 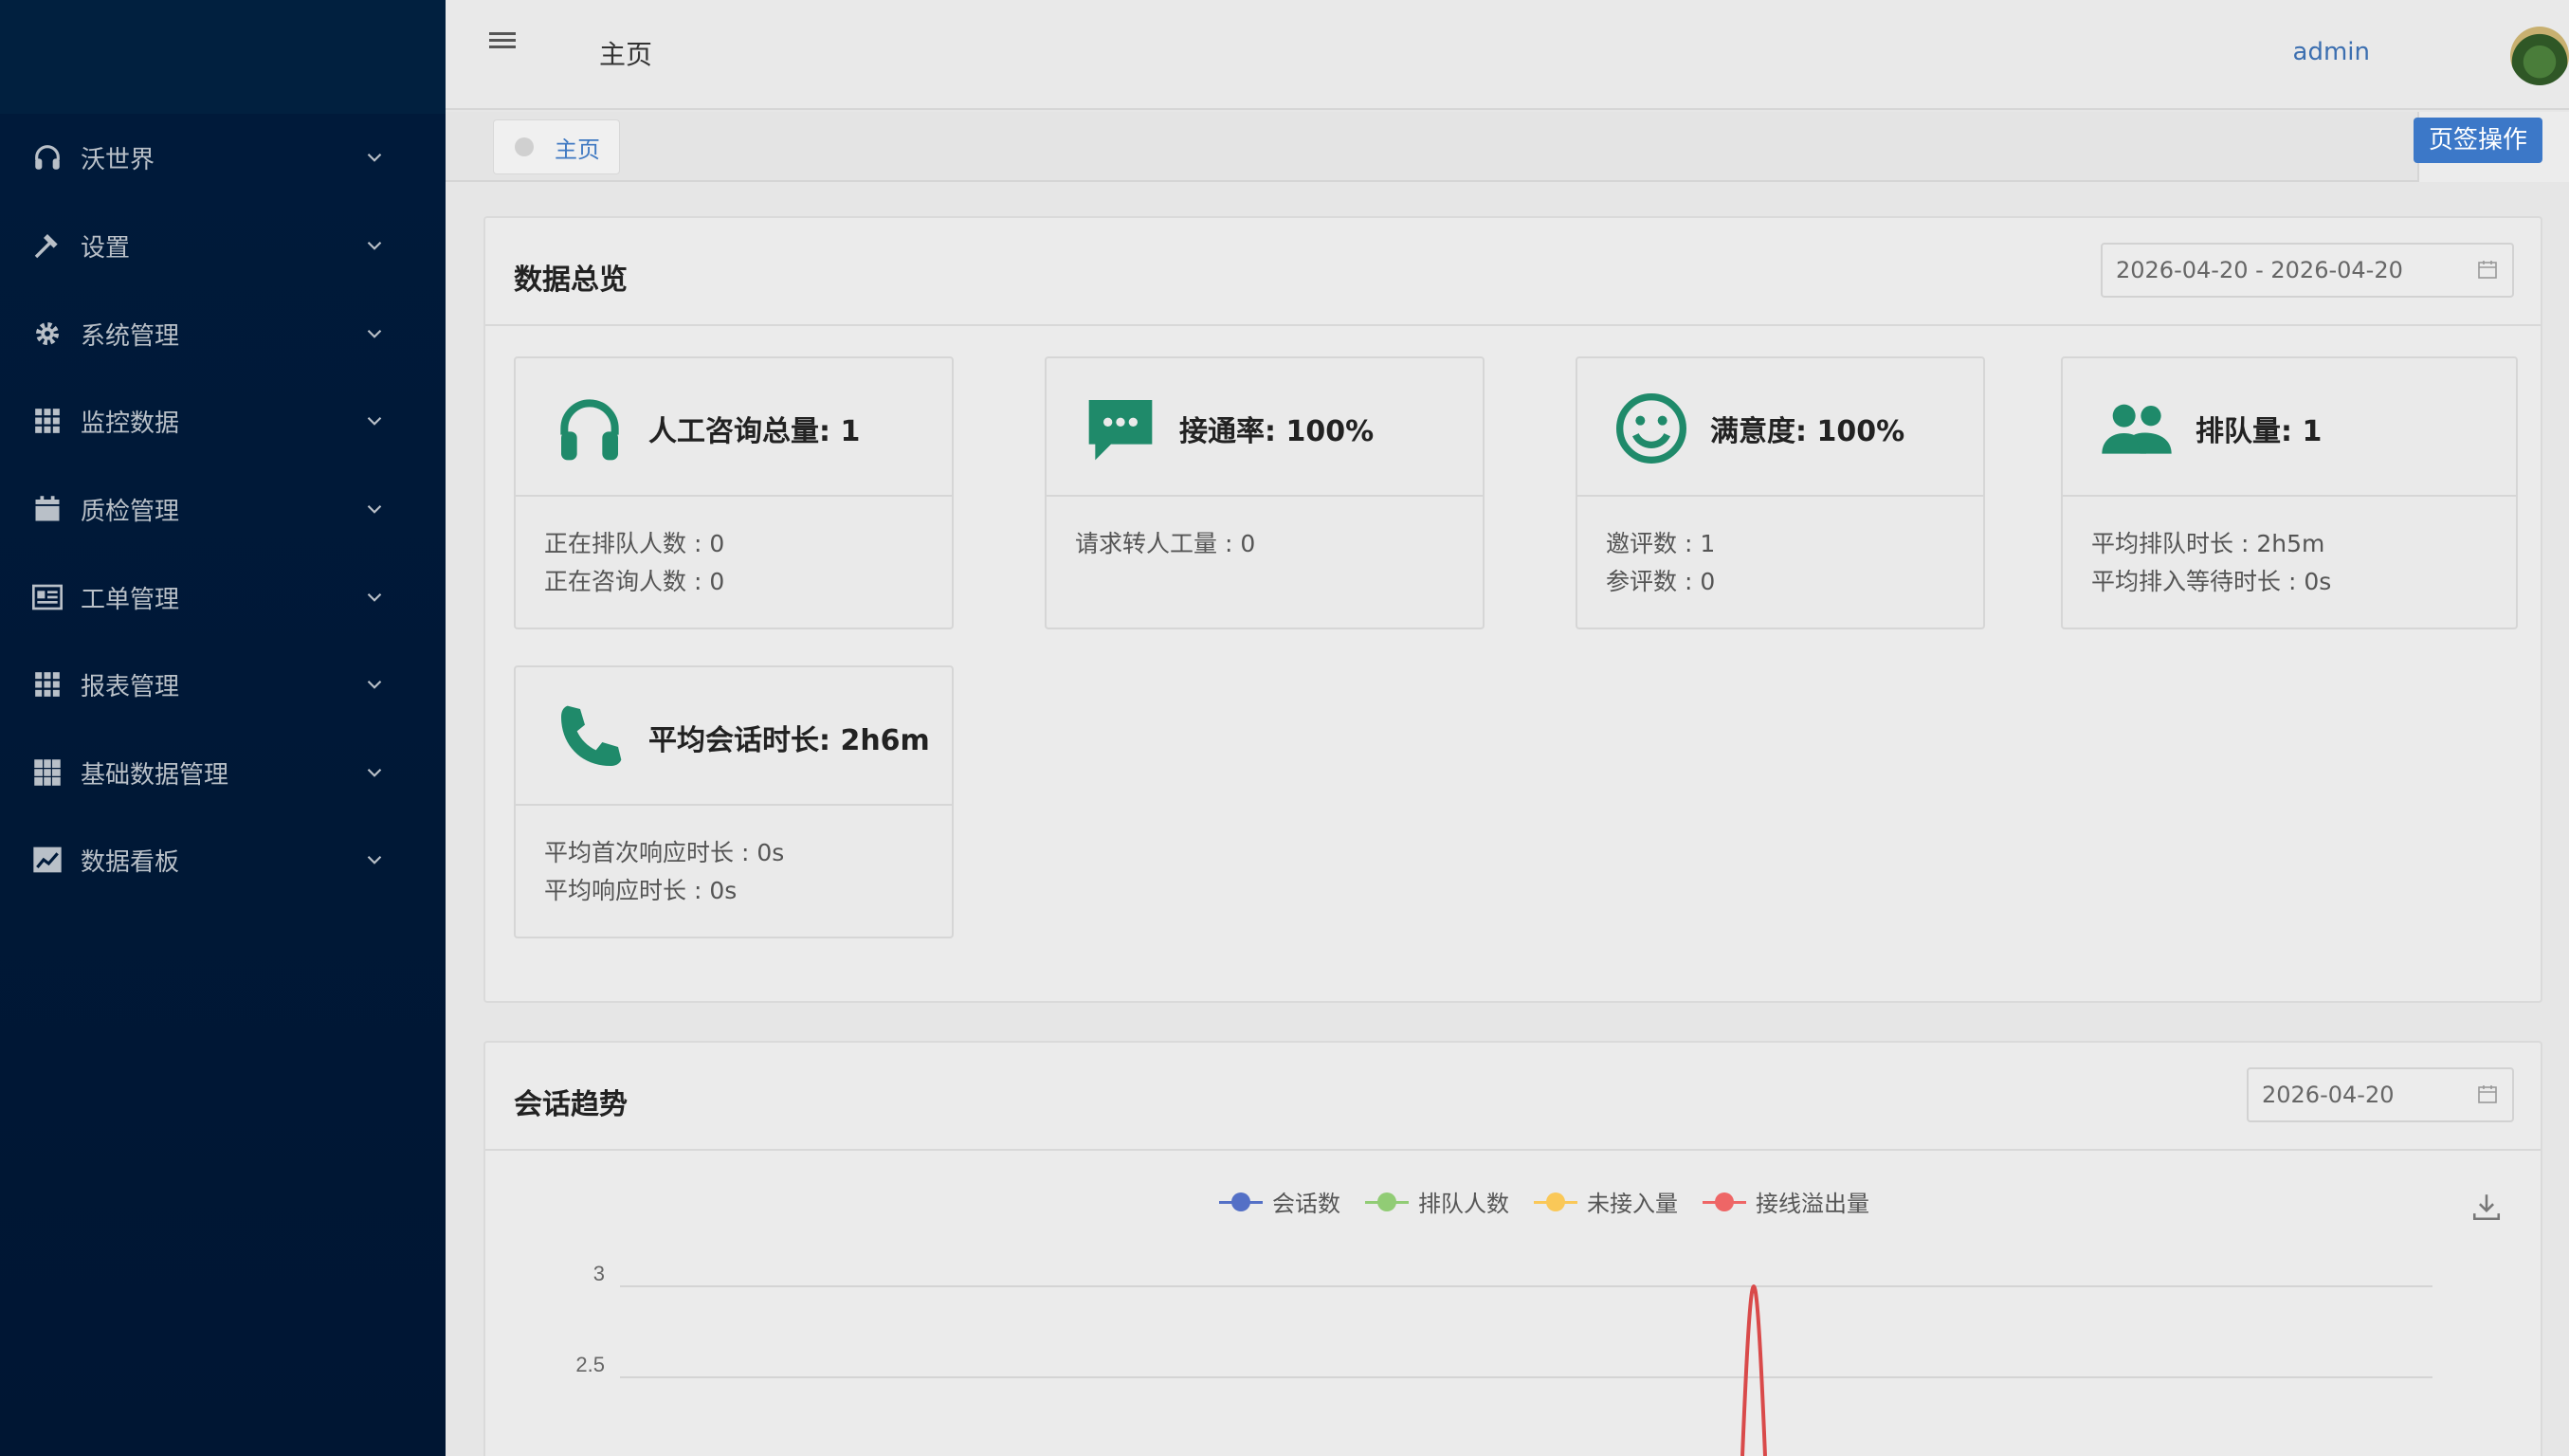 What do you see at coordinates (47, 773) in the screenshot?
I see `table-icon` at bounding box center [47, 773].